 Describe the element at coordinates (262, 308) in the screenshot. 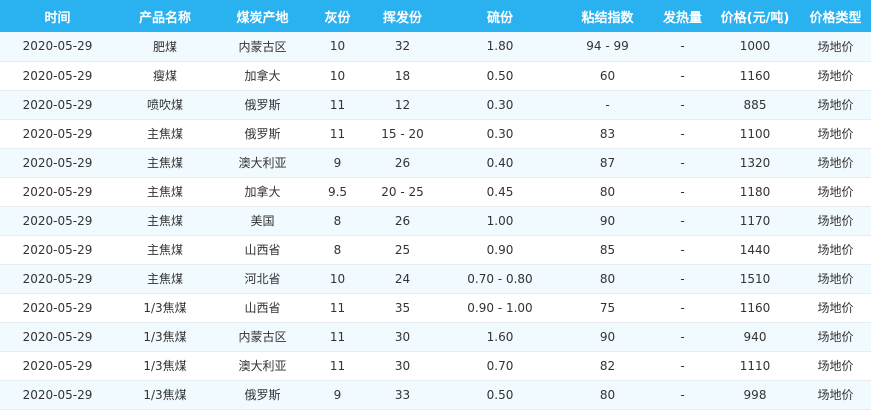

I see `cell-origin: 山西省` at that location.